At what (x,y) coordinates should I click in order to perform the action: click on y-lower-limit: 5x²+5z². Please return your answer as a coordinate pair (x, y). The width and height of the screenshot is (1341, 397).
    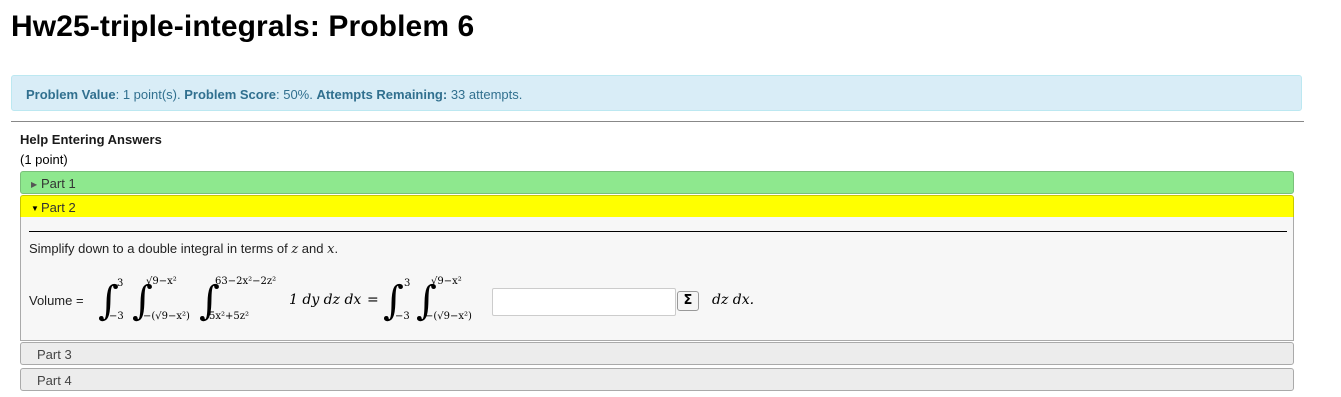
    Looking at the image, I should click on (229, 316).